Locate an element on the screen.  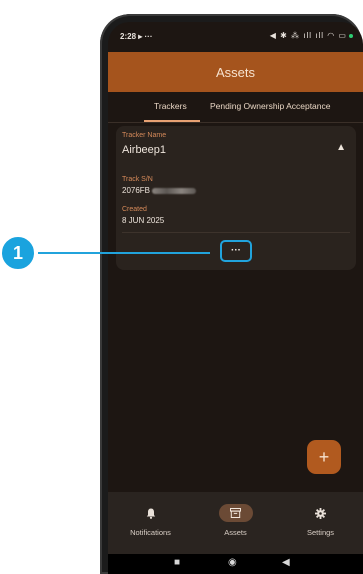
nav-assets: Assets is located at coordinates (235, 523).